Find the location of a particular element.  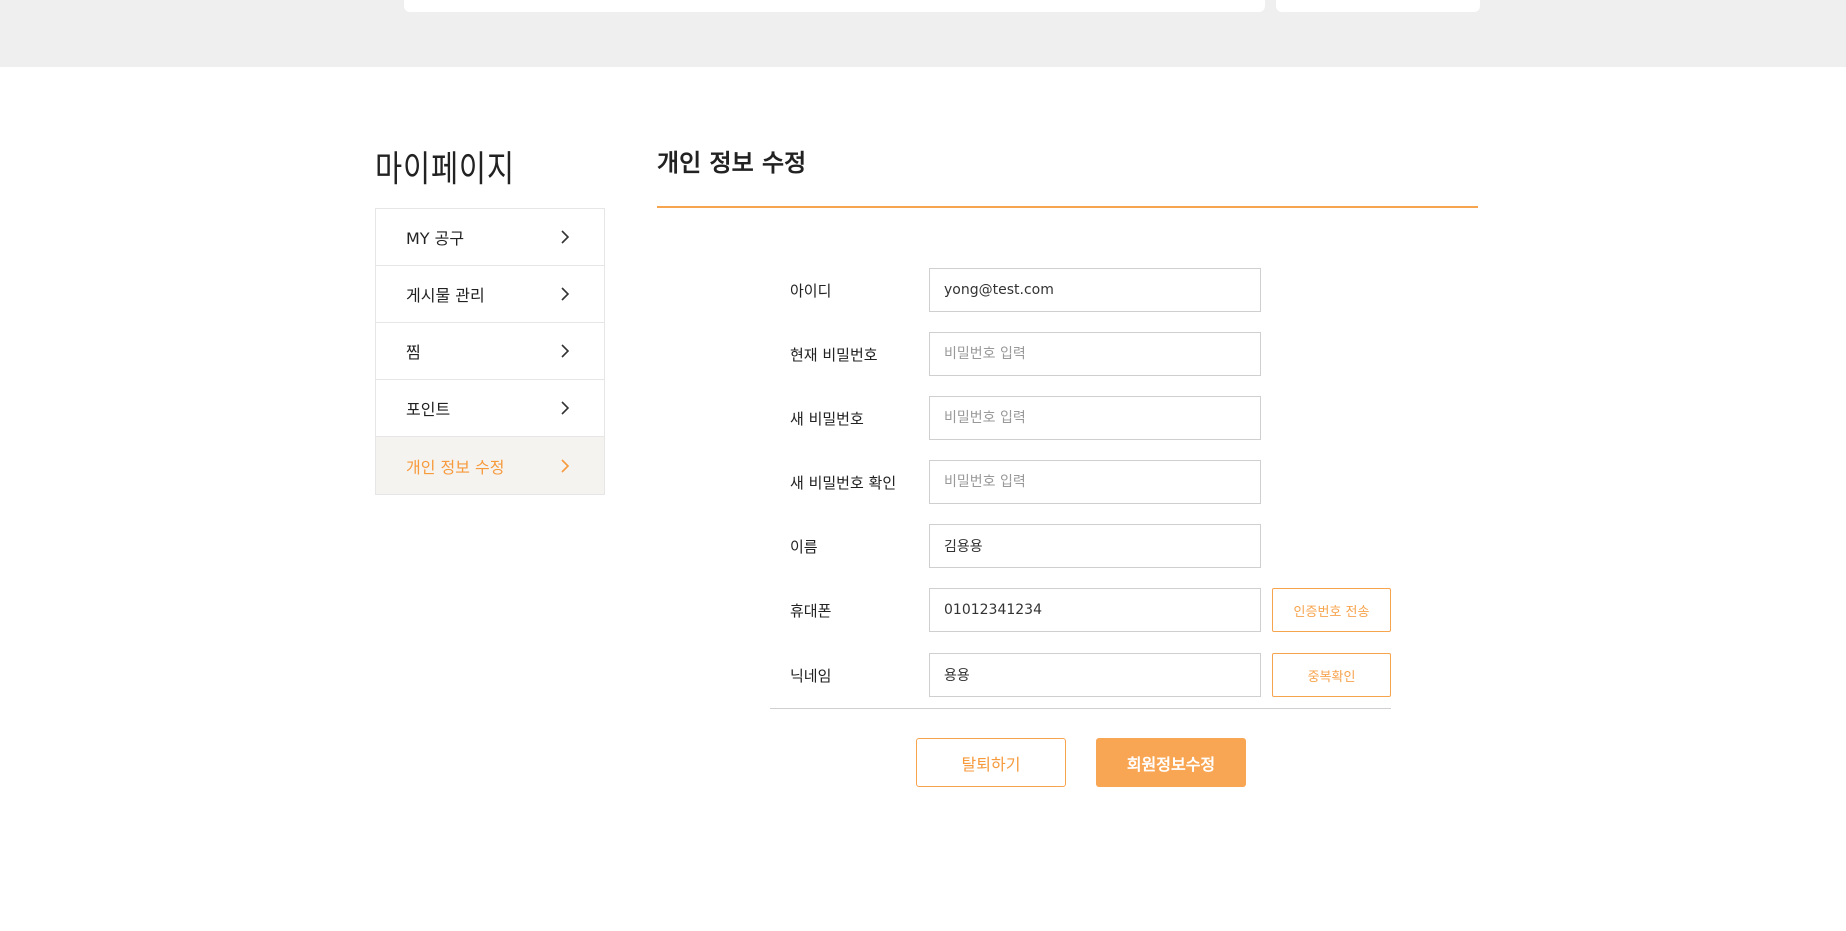

sidebar-item-label: 개인 정보 수정 is located at coordinates (455, 467).